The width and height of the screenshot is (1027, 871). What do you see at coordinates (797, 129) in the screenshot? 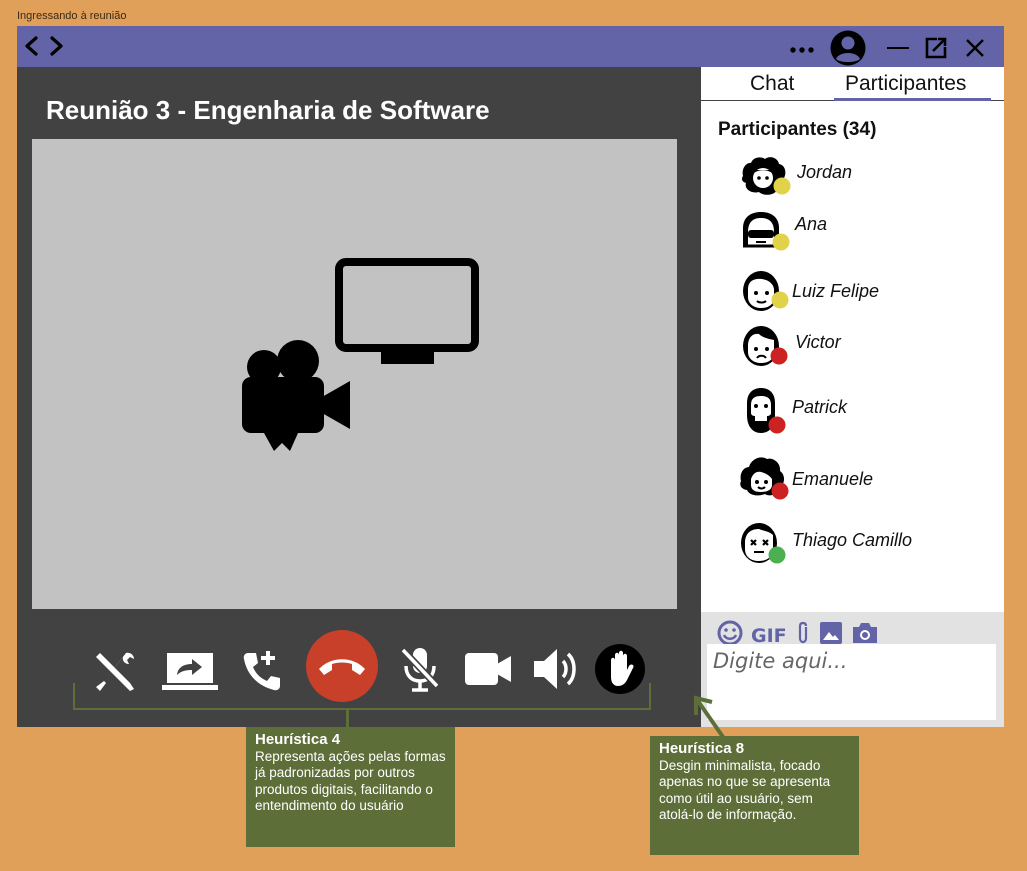
I see `participants-heading: Participantes (34)` at bounding box center [797, 129].